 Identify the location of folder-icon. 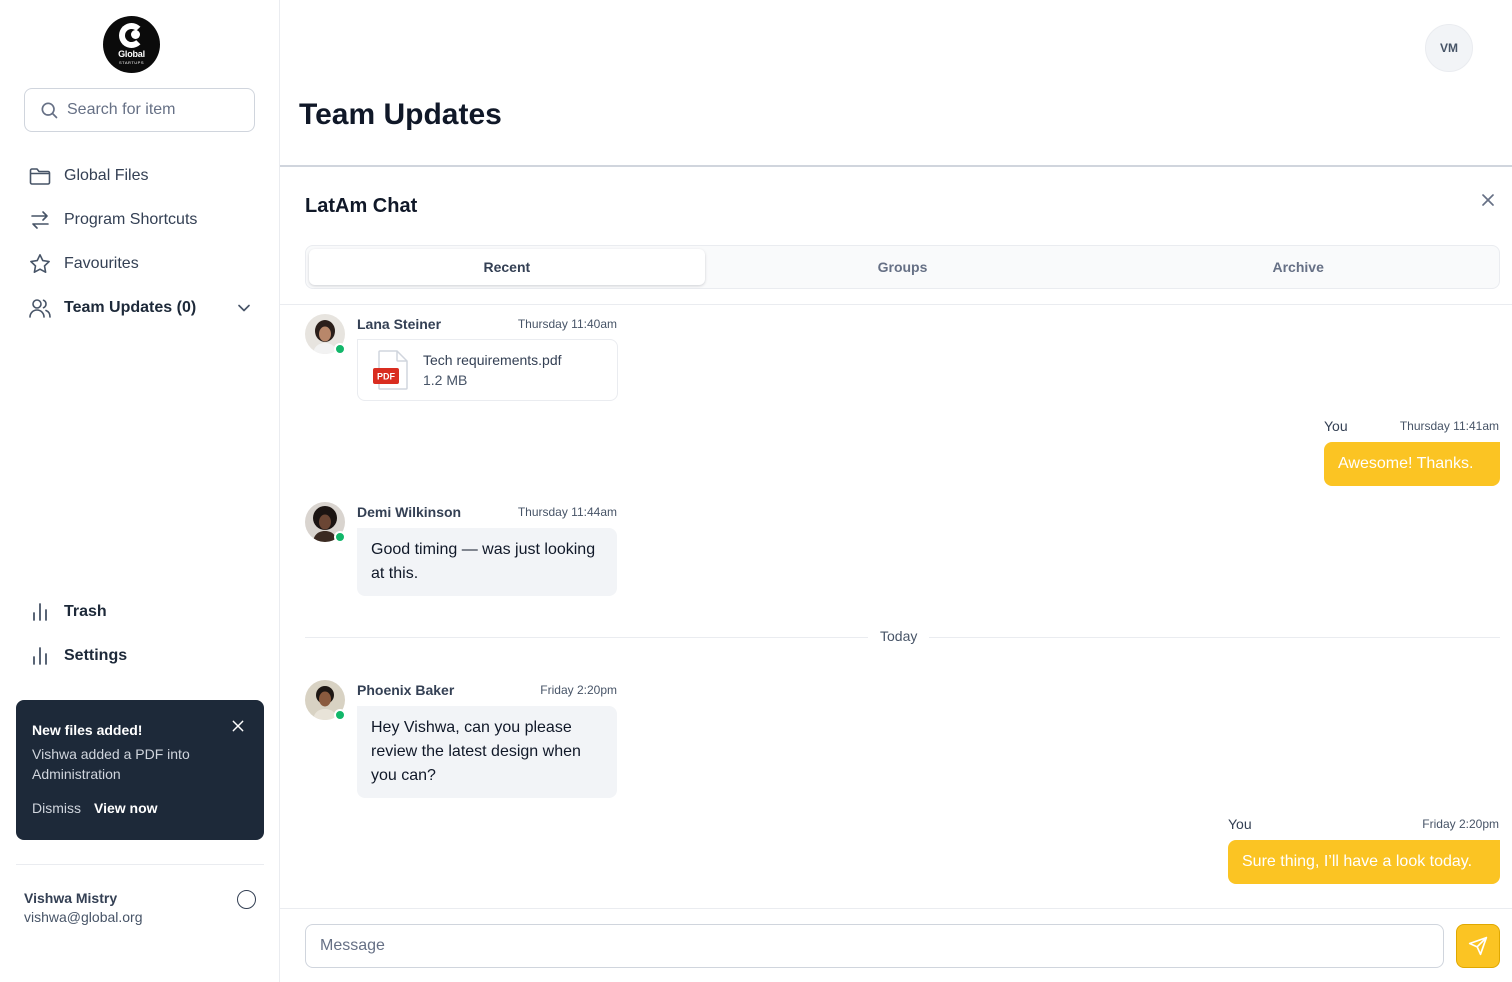
(40, 176).